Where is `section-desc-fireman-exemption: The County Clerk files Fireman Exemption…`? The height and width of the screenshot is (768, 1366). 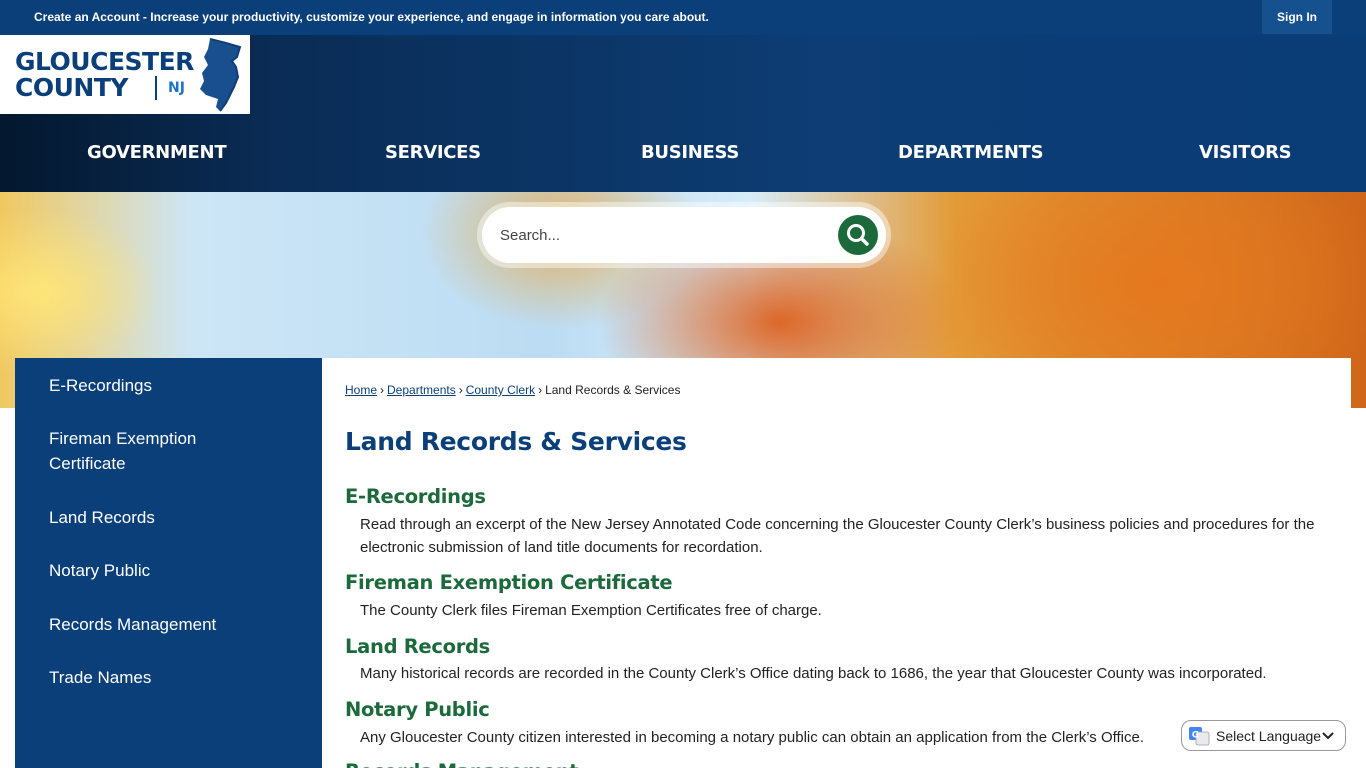 section-desc-fireman-exemption: The County Clerk files Fireman Exemption… is located at coordinates (591, 610).